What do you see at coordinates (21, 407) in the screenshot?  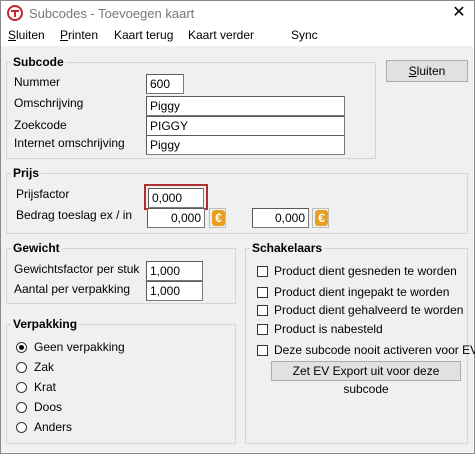 I see `radio-doos` at bounding box center [21, 407].